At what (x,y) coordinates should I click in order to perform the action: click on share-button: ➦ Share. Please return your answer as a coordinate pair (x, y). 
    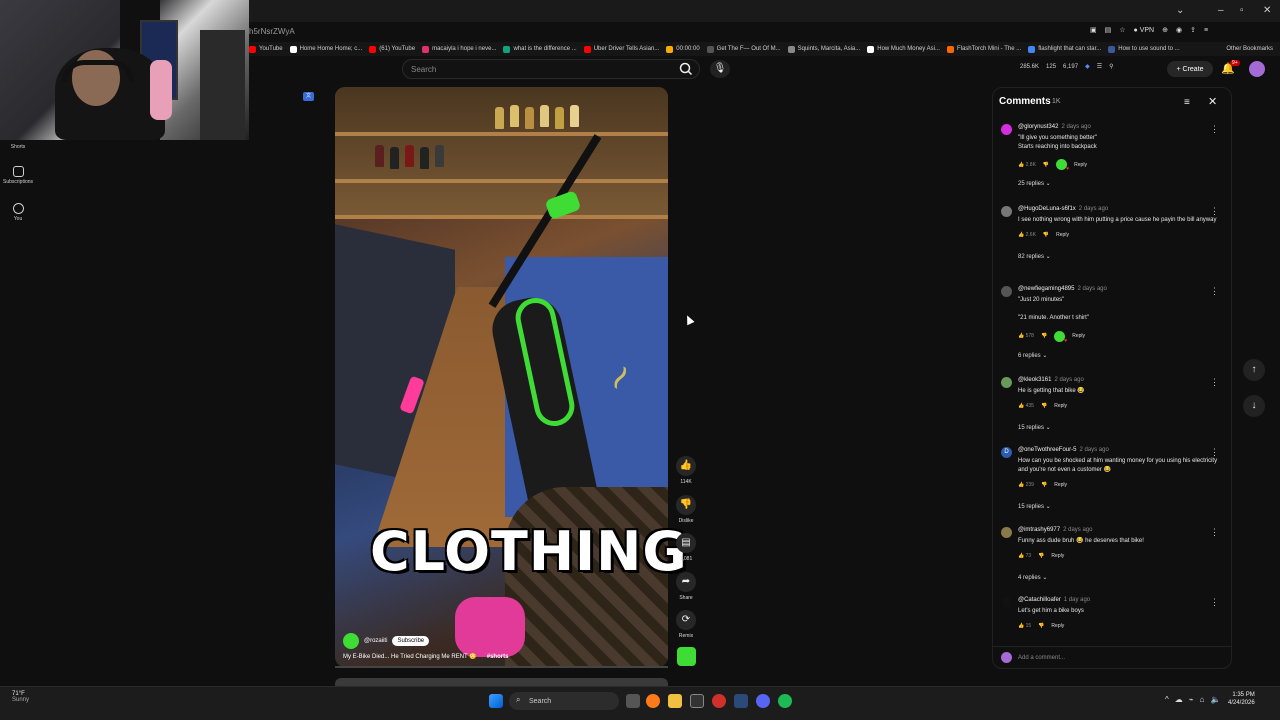
    Looking at the image, I should click on (686, 586).